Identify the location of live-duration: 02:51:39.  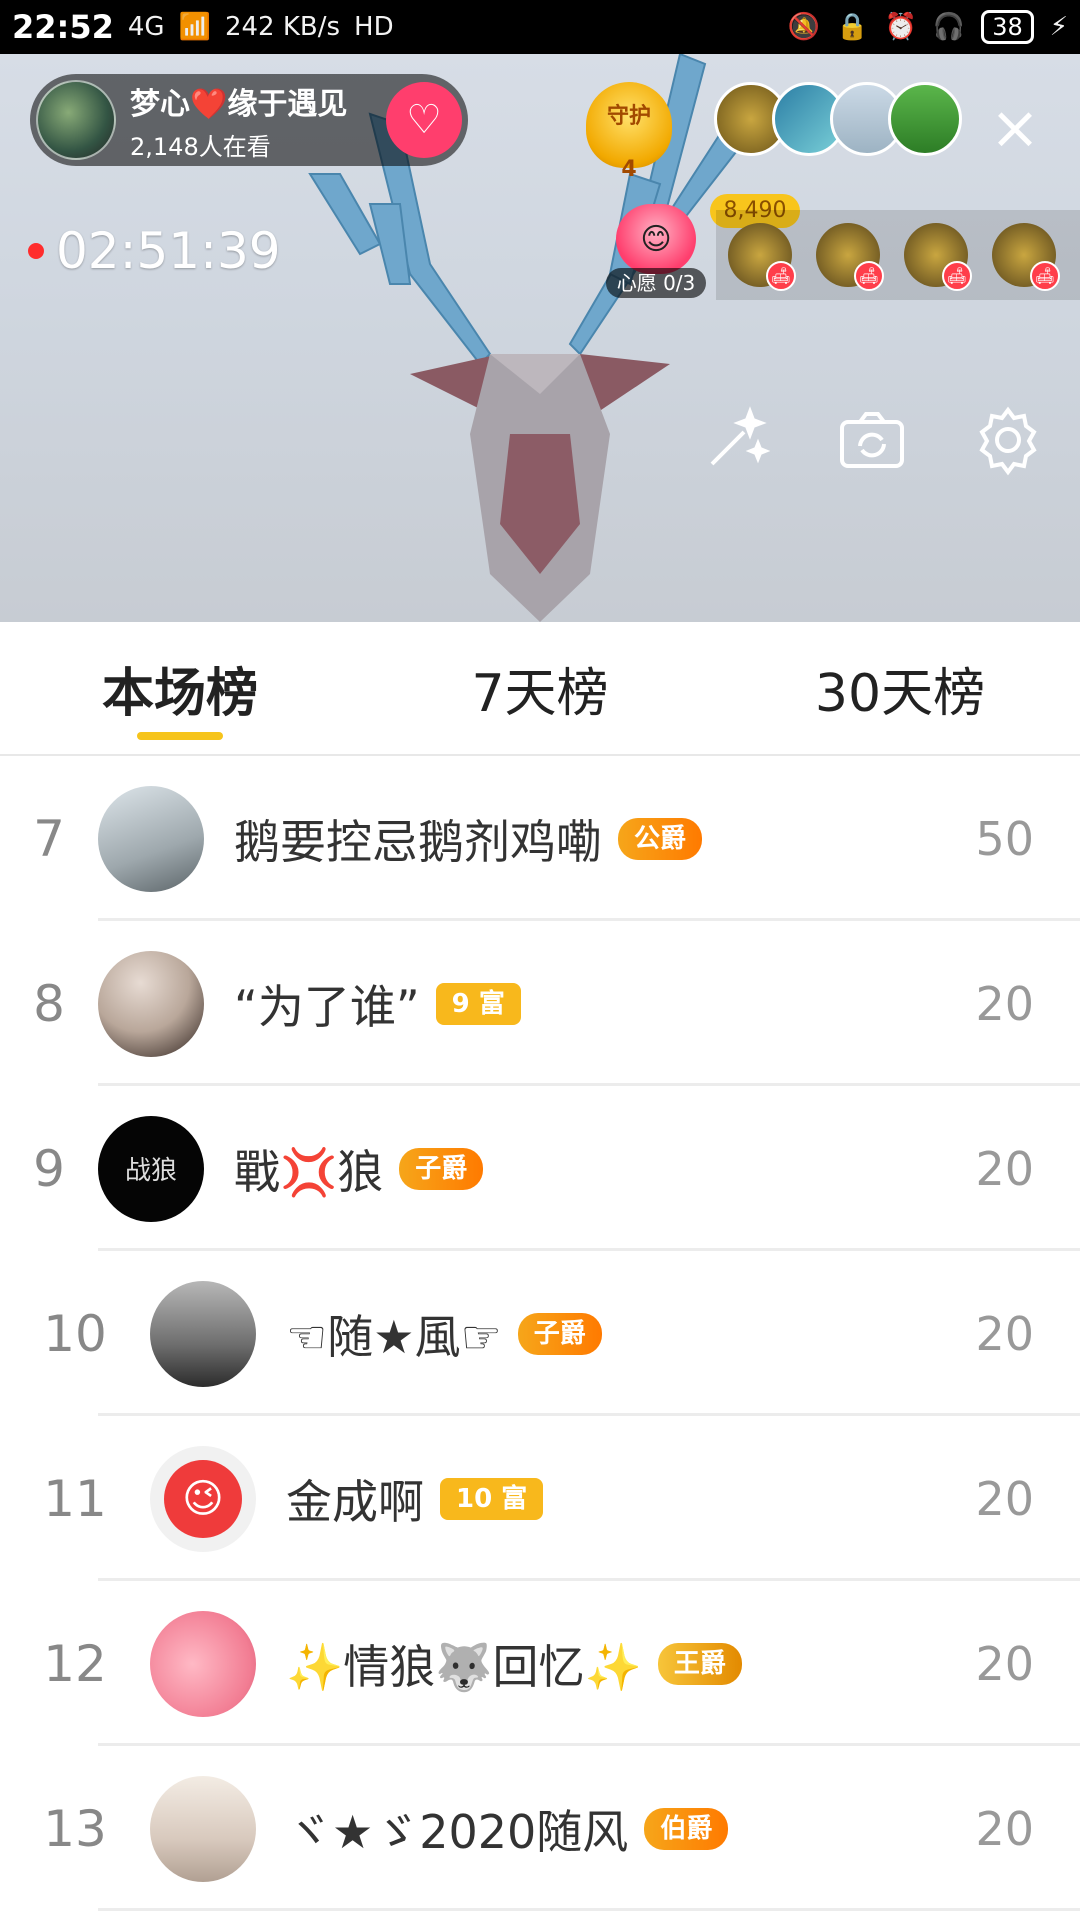
(168, 251).